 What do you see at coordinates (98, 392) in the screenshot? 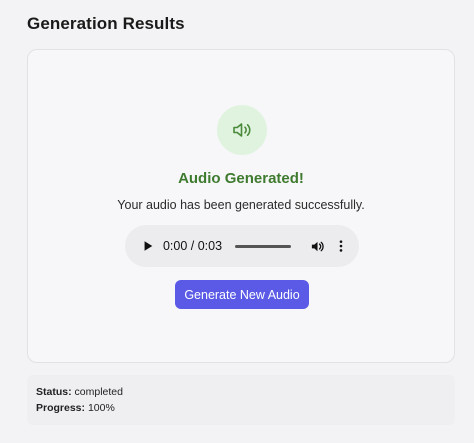
I see `status-value: completed` at bounding box center [98, 392].